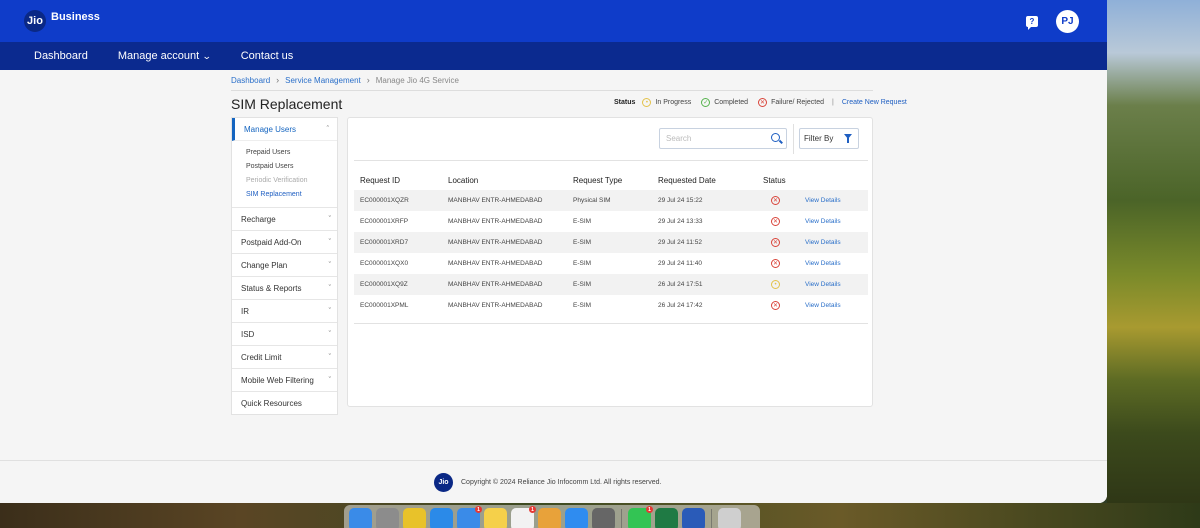  Describe the element at coordinates (384, 242) in the screenshot. I see `cell-request-id: EC000001XRD7` at that location.